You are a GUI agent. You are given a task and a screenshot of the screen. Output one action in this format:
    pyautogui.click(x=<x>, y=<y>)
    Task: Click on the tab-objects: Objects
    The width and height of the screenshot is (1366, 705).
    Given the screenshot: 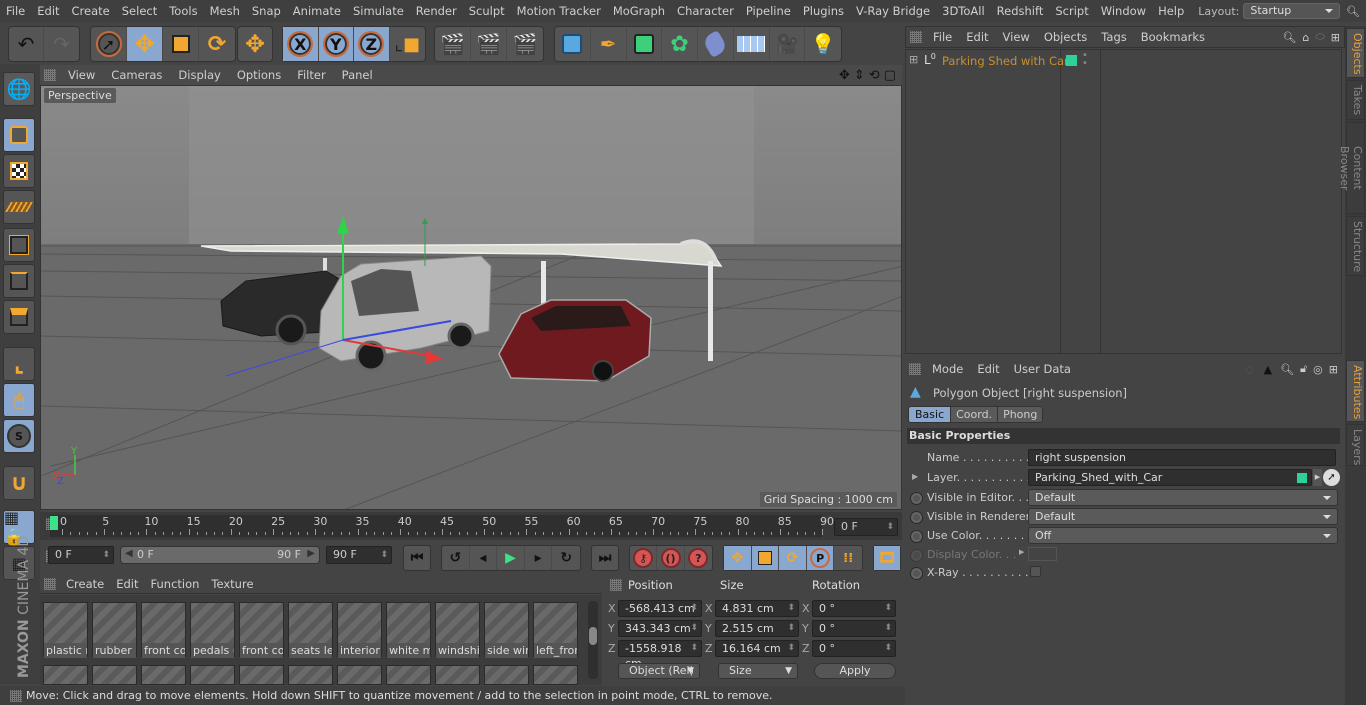 What is the action you would take?
    pyautogui.click(x=1355, y=53)
    